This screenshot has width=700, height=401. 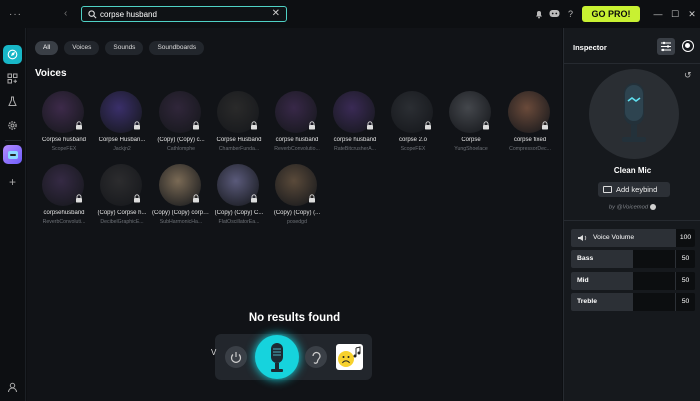 I want to click on back-arrow-icon: ‹, so click(x=68, y=14).